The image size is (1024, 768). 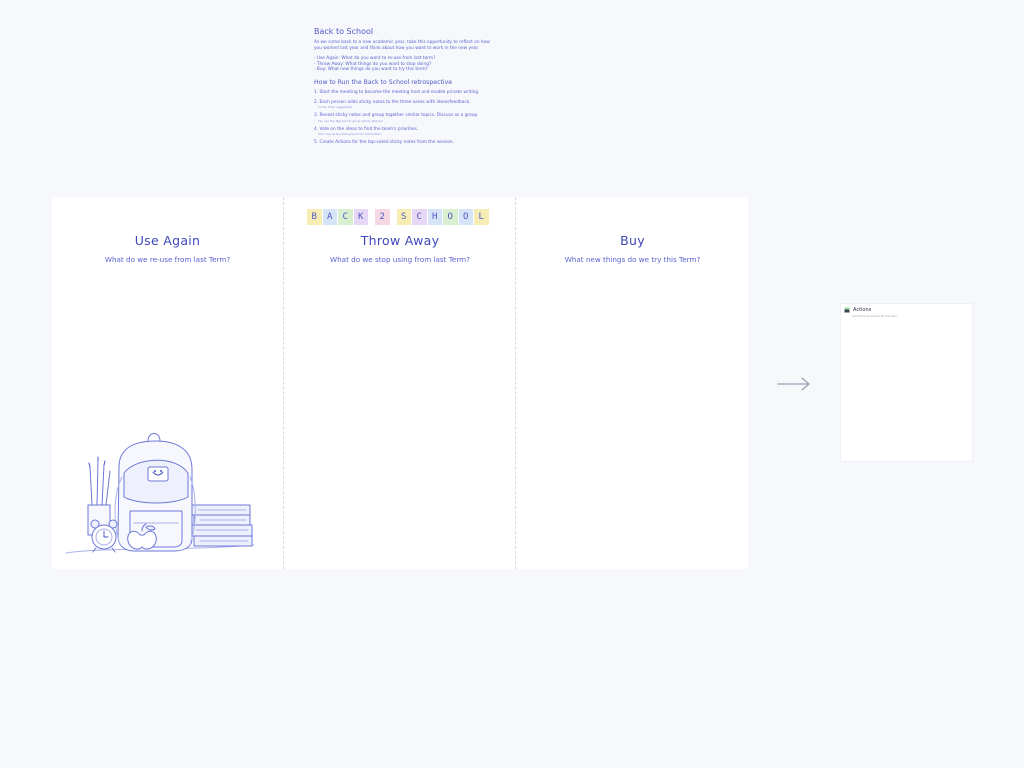 What do you see at coordinates (344, 31) in the screenshot?
I see `instructions-title: Back to School` at bounding box center [344, 31].